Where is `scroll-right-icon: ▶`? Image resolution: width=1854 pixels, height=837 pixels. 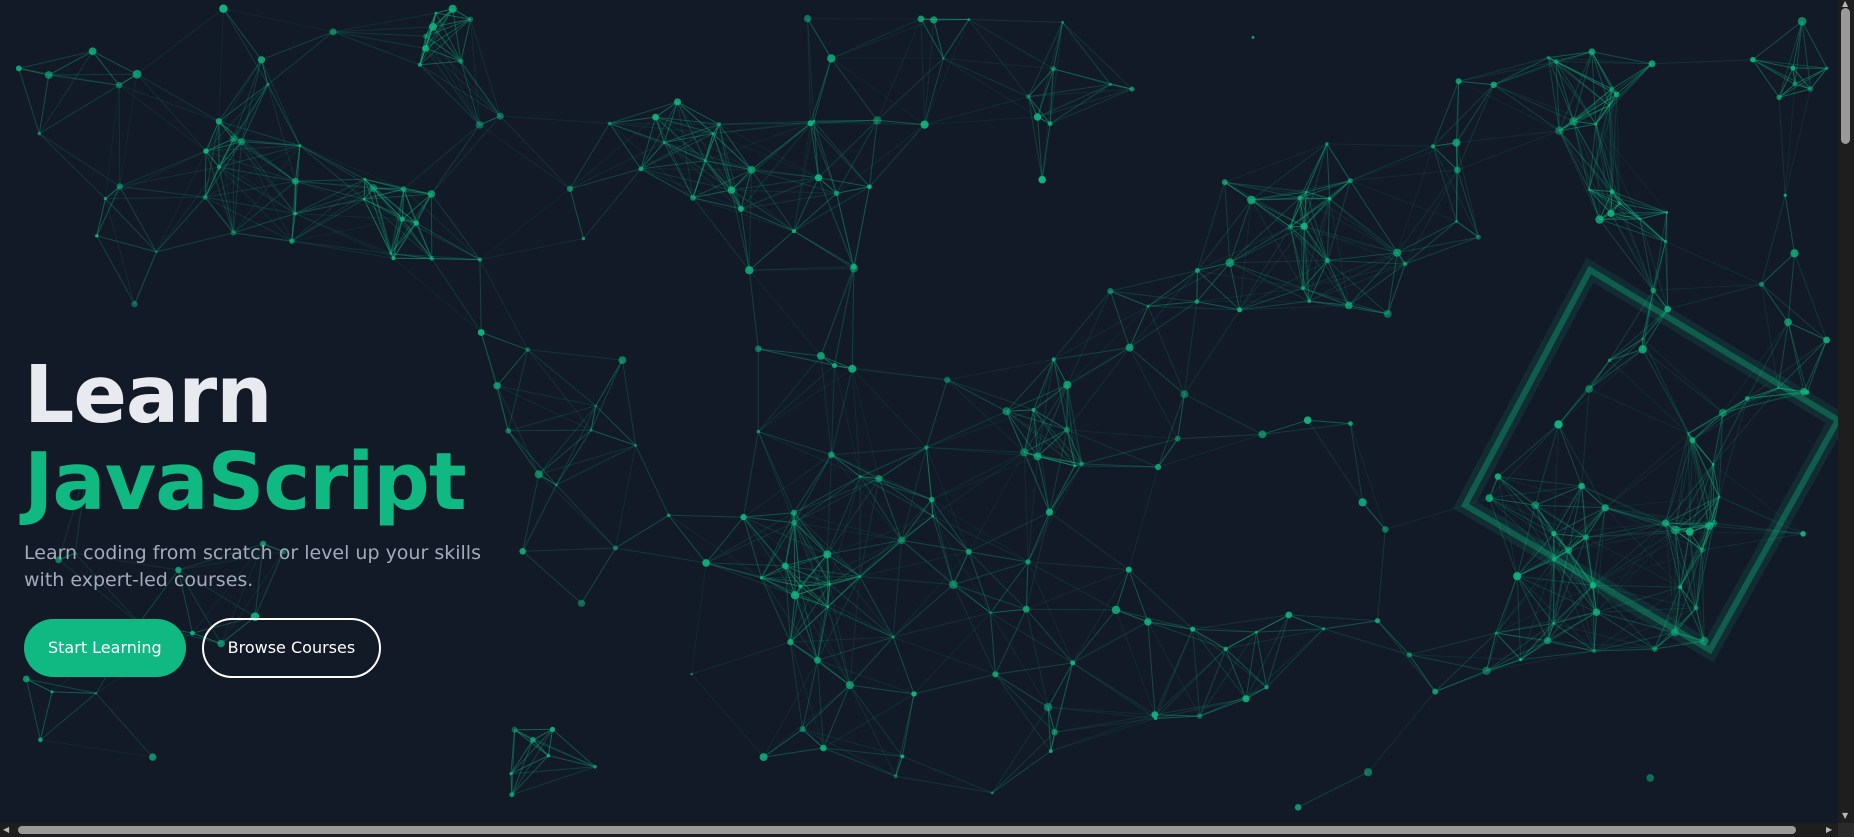 scroll-right-icon: ▶ is located at coordinates (1829, 830).